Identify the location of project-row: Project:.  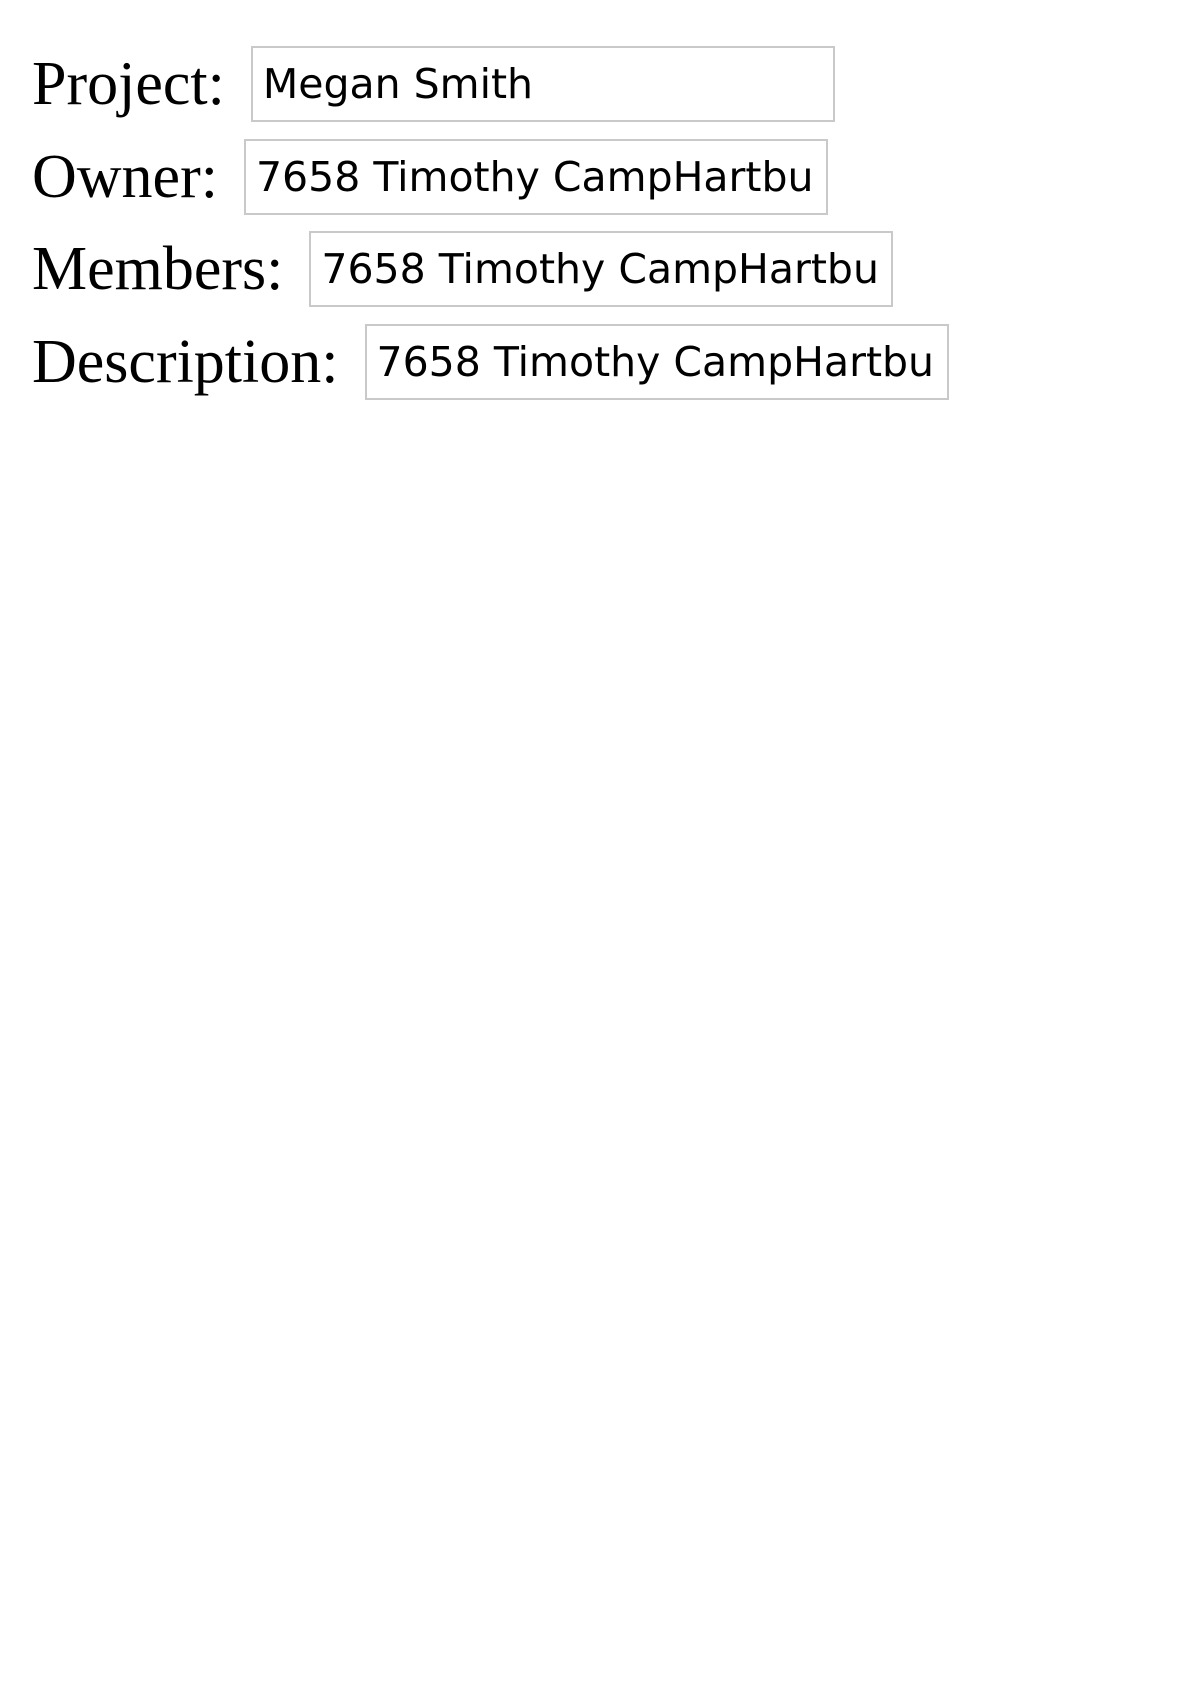
(490, 84).